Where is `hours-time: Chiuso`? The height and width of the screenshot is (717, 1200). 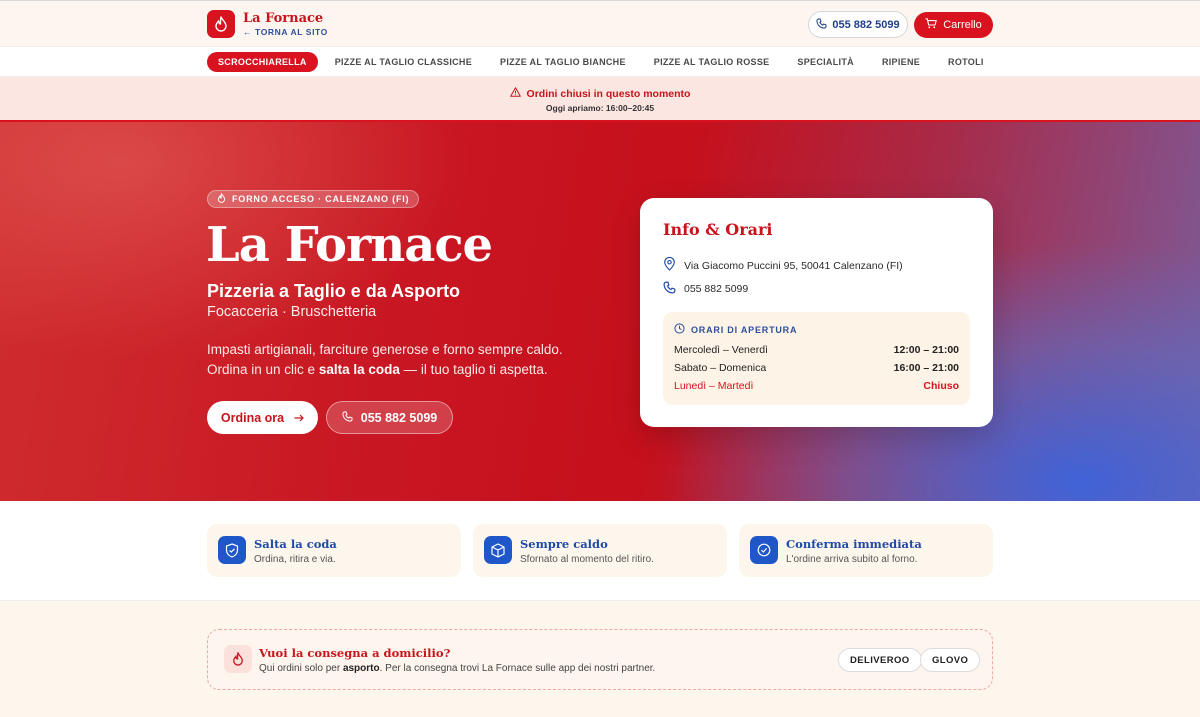 hours-time: Chiuso is located at coordinates (941, 386).